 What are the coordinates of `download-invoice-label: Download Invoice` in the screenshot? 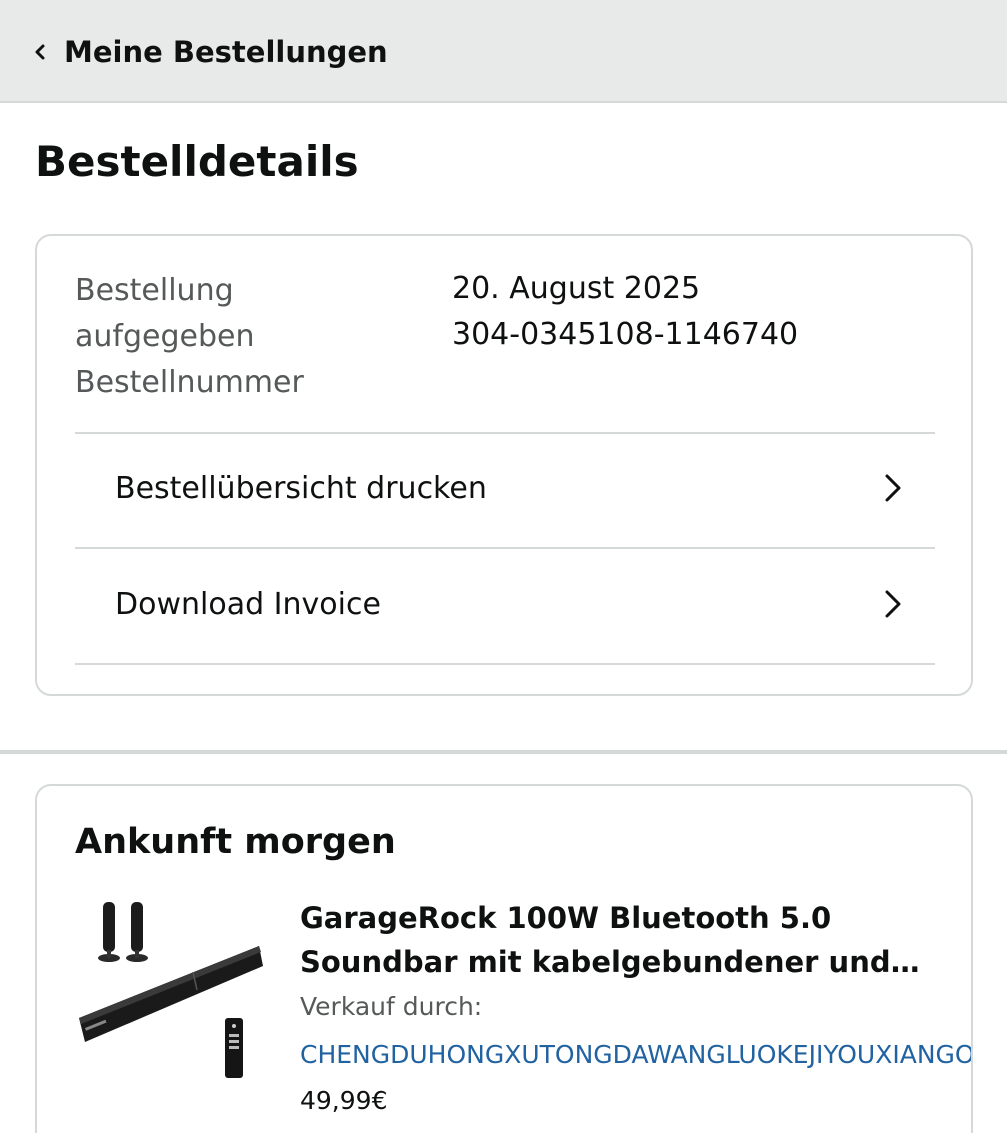 It's located at (248, 604).